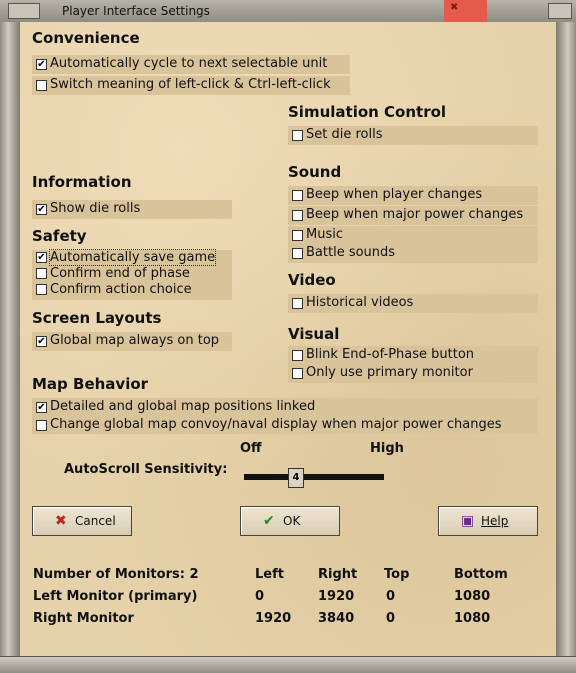  I want to click on col-bottom-header: Bottom, so click(481, 574).